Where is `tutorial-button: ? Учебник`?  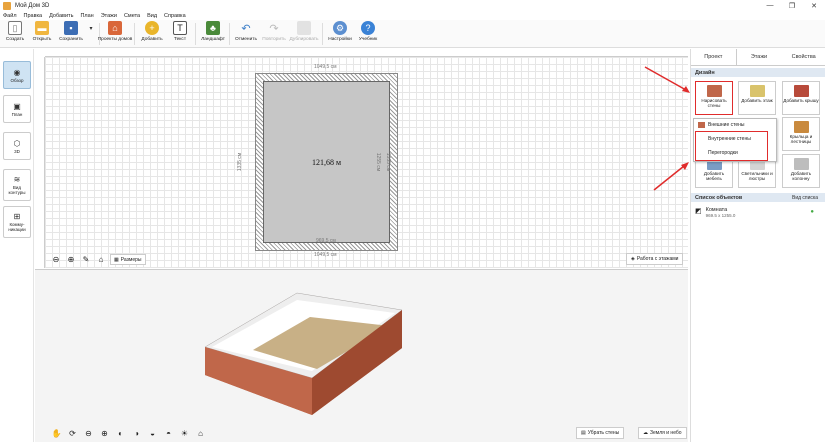 tutorial-button: ? Учебник is located at coordinates (368, 31).